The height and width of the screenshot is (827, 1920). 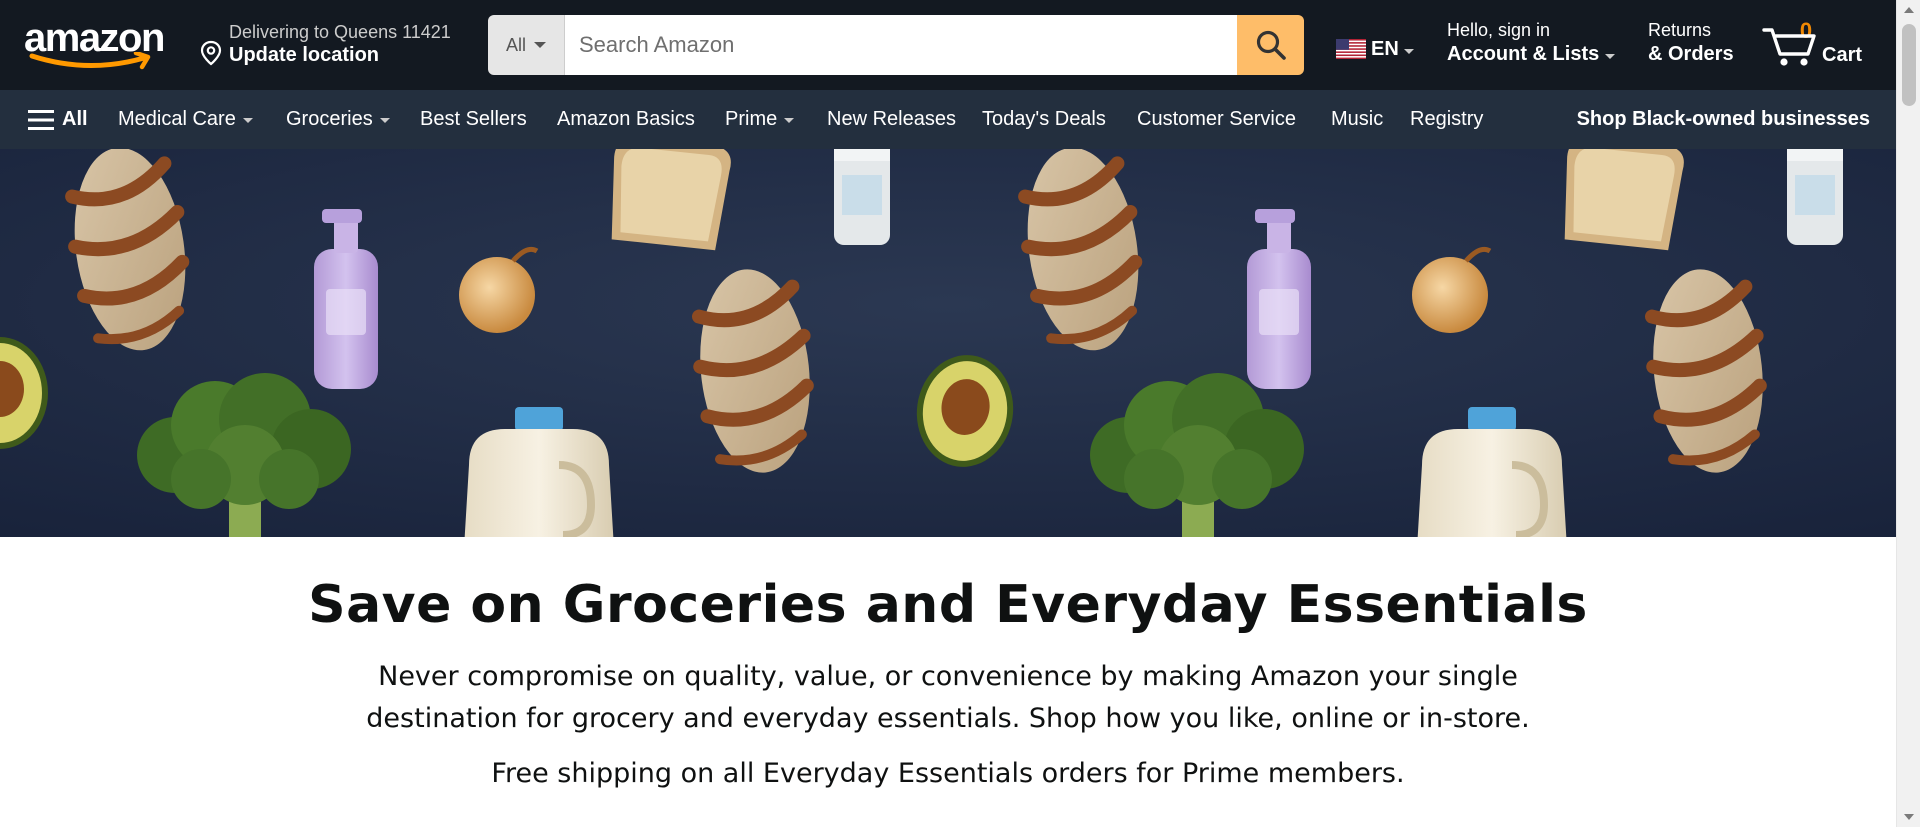 I want to click on orders-label: & Orders, so click(x=1691, y=54).